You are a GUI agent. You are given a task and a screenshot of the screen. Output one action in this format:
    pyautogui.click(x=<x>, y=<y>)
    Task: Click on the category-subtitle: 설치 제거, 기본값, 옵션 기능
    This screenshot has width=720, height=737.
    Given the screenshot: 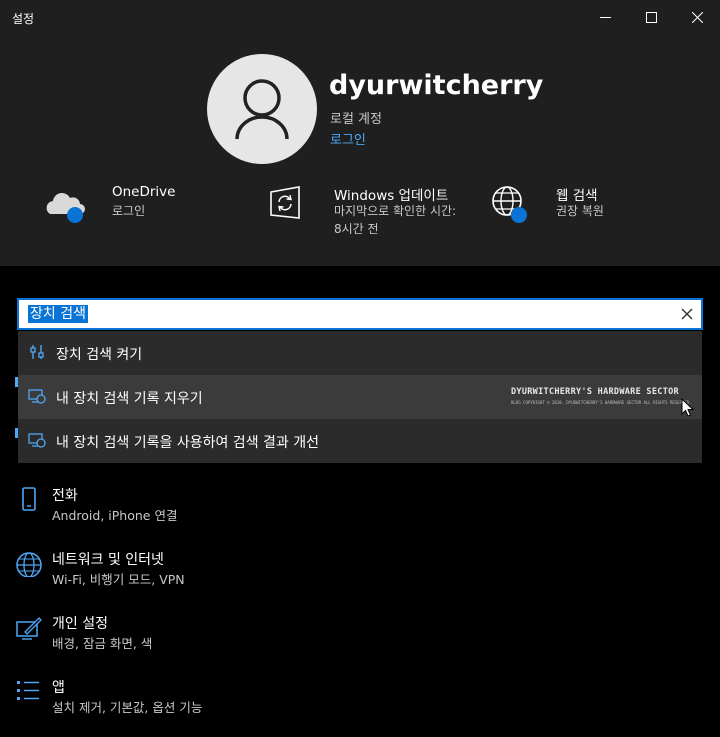 What is the action you would take?
    pyautogui.click(x=127, y=707)
    